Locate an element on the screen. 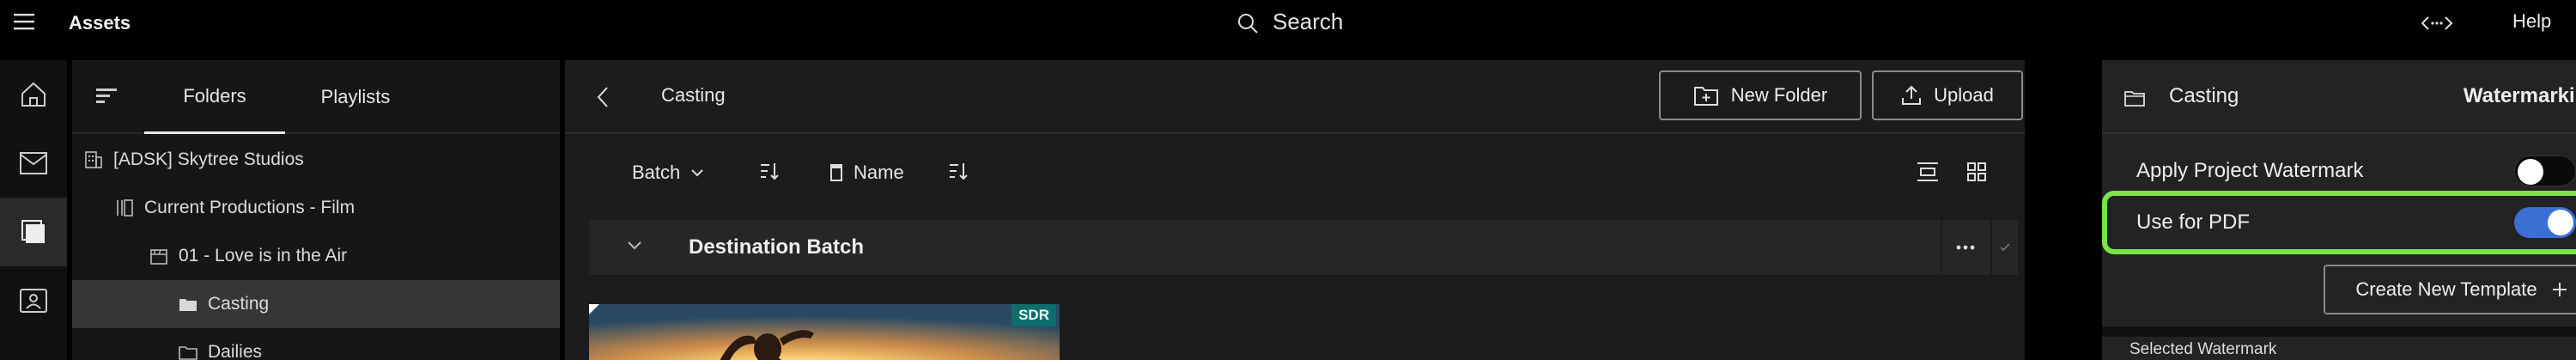 The height and width of the screenshot is (360, 2576). chevron-down-icon is located at coordinates (697, 173).